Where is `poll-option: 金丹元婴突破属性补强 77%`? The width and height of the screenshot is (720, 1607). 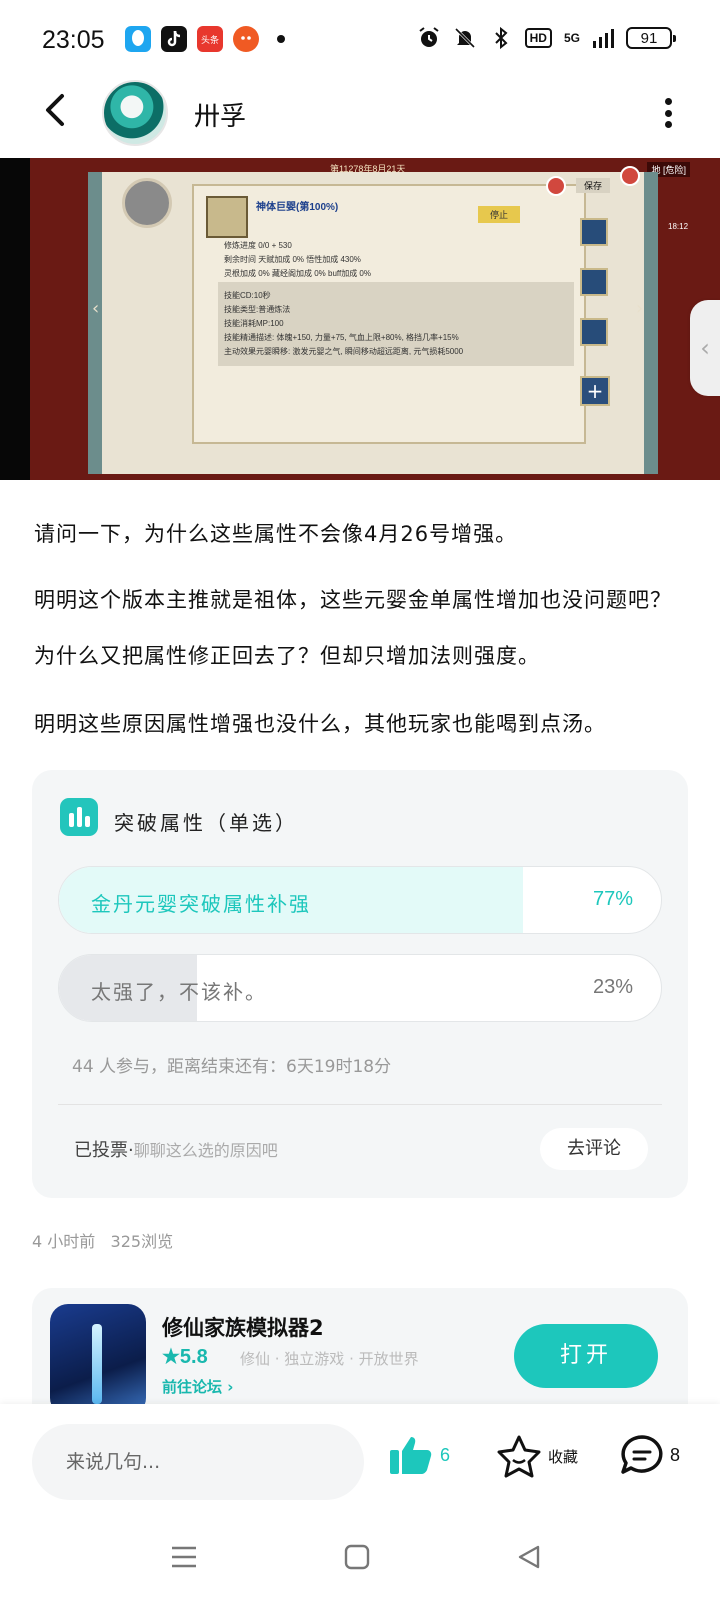 poll-option: 金丹元婴突破属性补强 77% is located at coordinates (360, 900).